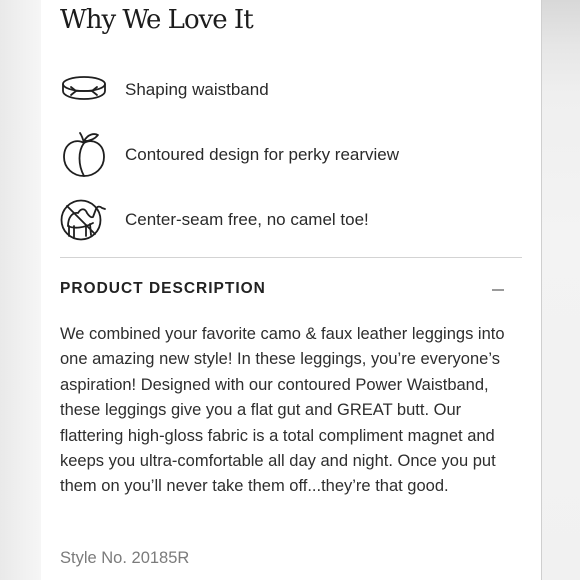  What do you see at coordinates (247, 219) in the screenshot?
I see `feature-label: Center-seam free, no camel toe!` at bounding box center [247, 219].